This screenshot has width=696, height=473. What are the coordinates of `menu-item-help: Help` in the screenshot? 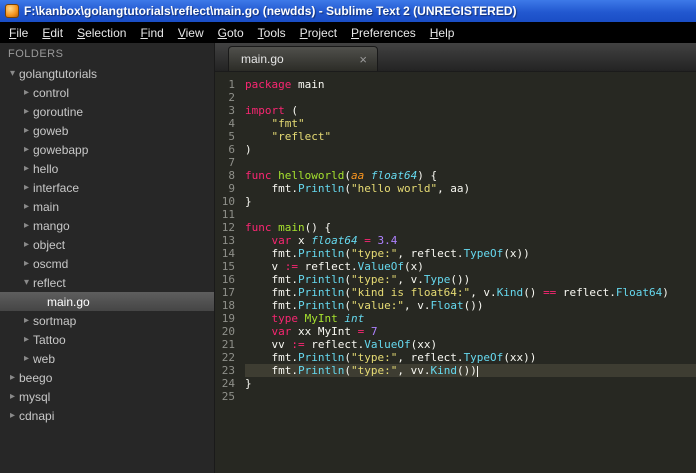 It's located at (442, 33).